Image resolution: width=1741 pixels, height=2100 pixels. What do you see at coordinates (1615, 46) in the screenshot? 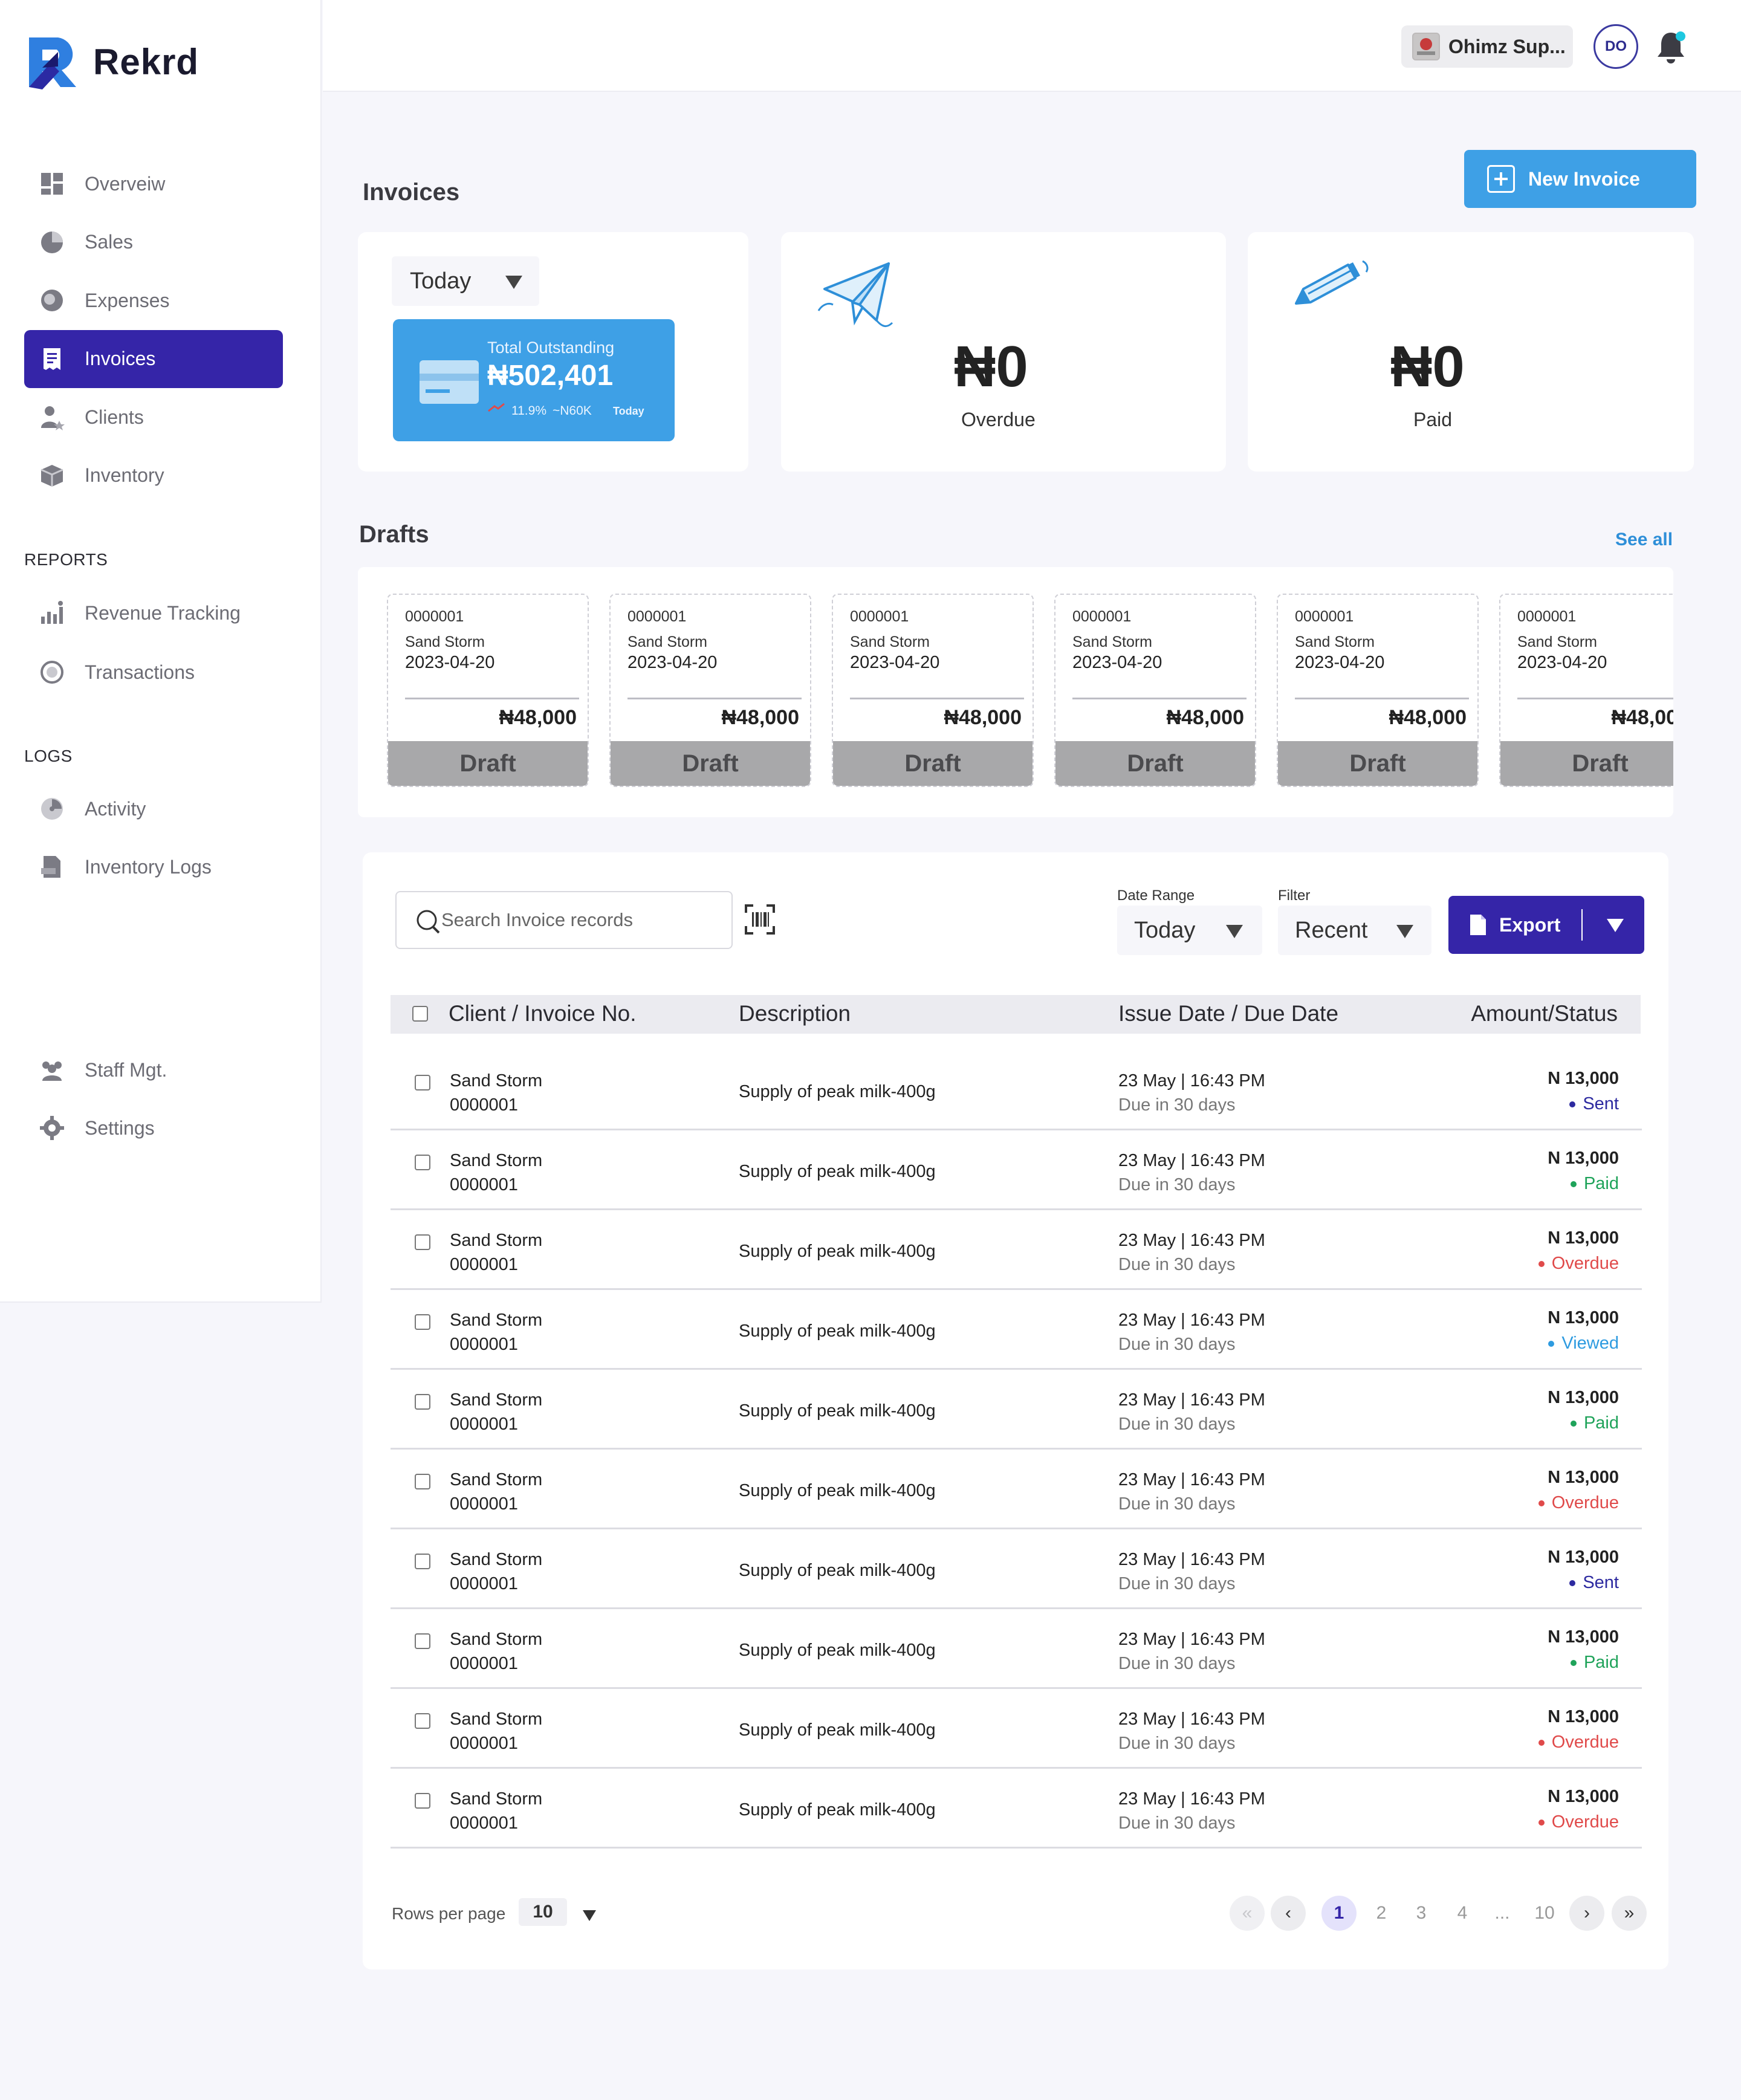
I see `user-avatar: DO` at bounding box center [1615, 46].